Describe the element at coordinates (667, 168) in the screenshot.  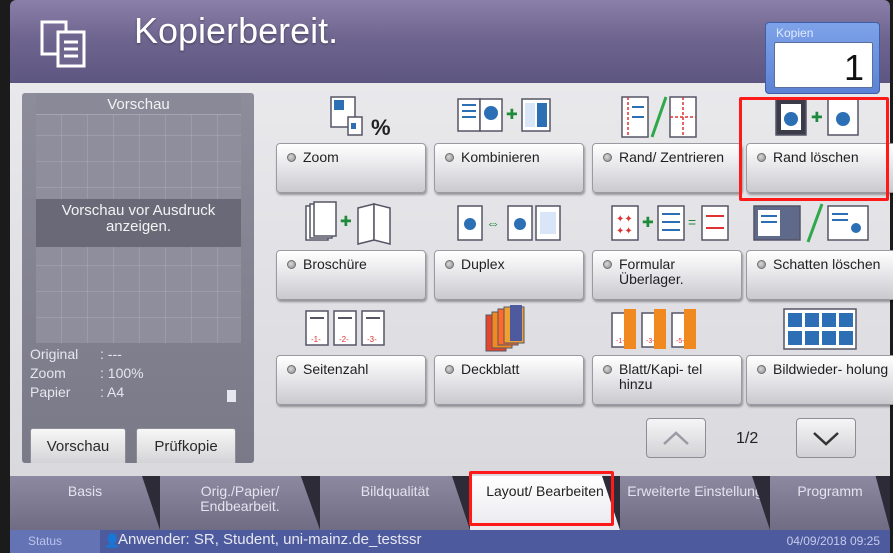
I see `margin-center-button: Rand/ Zentrieren` at that location.